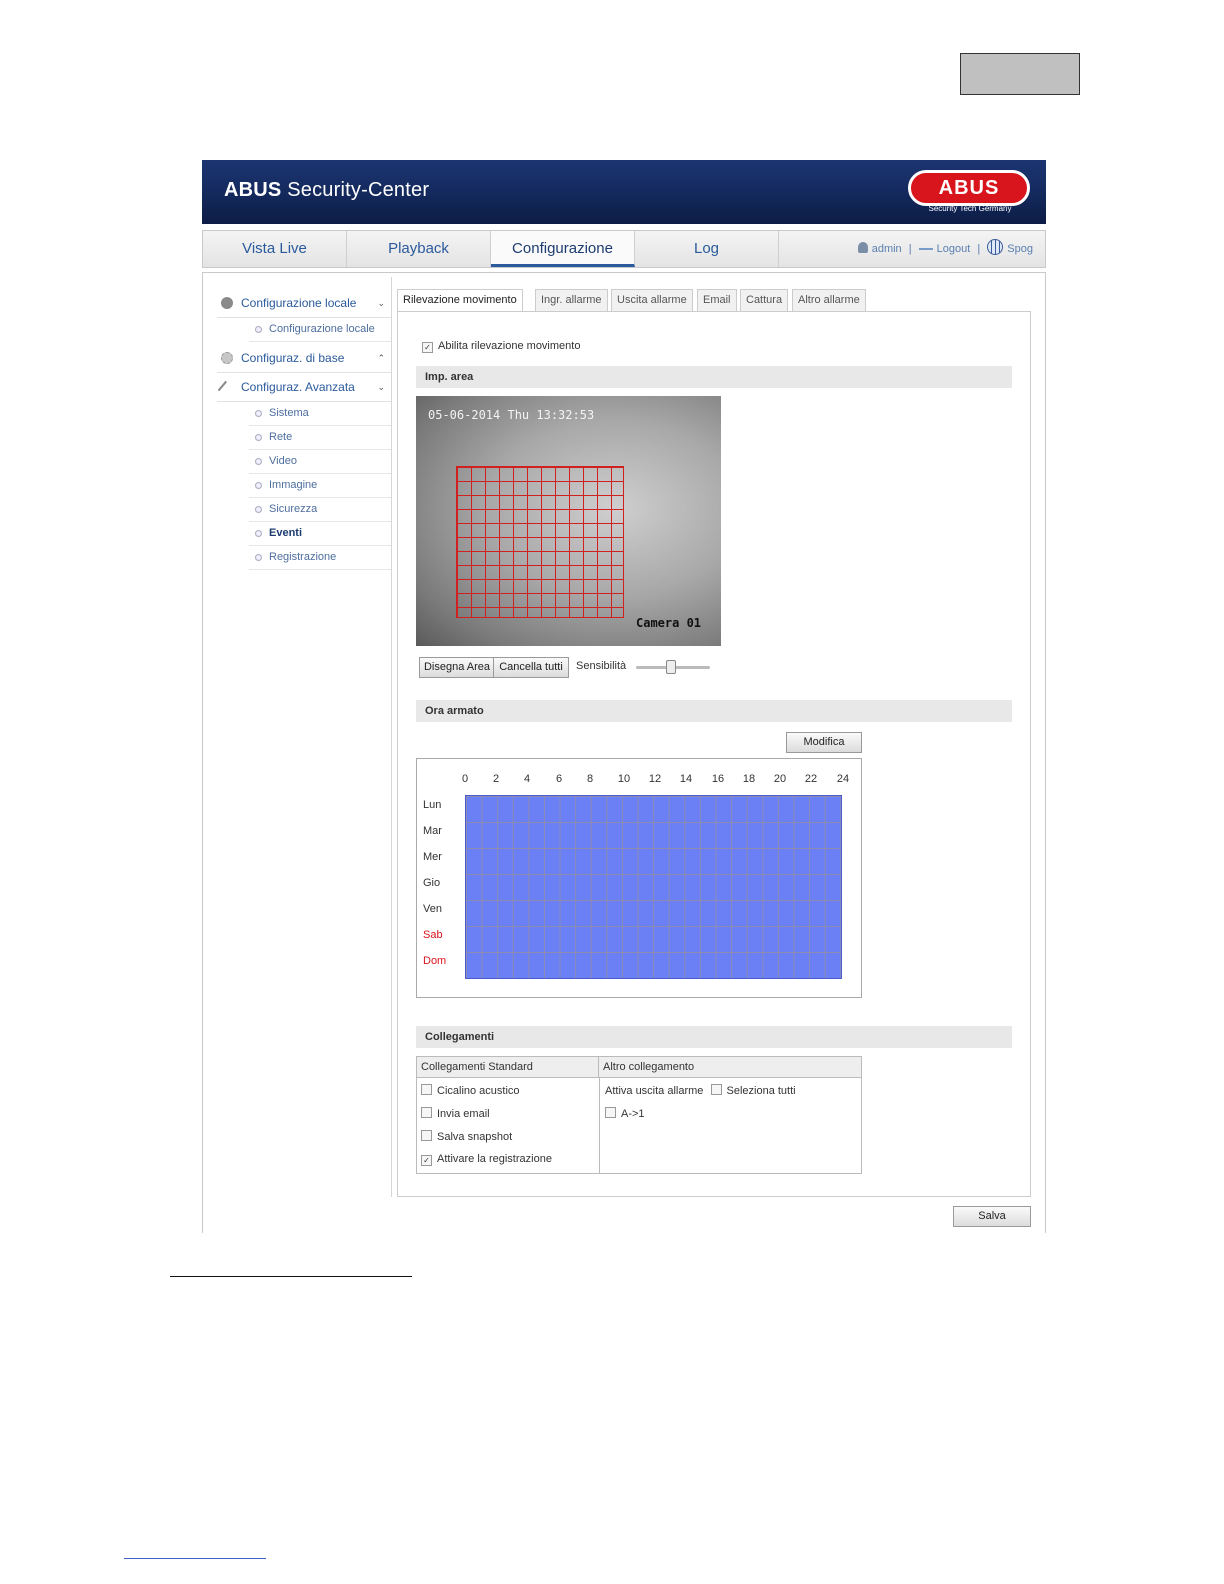 The width and height of the screenshot is (1224, 1584). Describe the element at coordinates (432, 909) in the screenshot. I see `day-label: Ven` at that location.